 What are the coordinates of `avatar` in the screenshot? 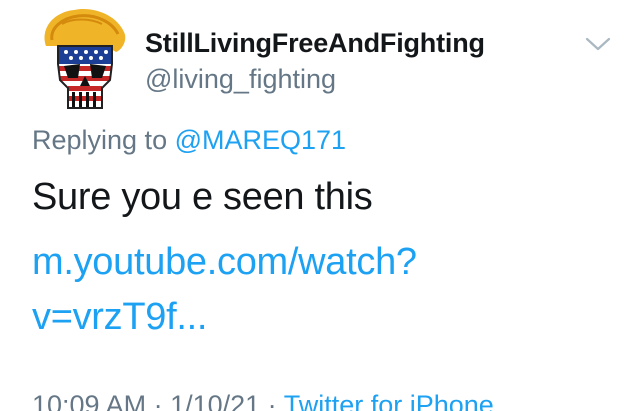 It's located at (82, 58).